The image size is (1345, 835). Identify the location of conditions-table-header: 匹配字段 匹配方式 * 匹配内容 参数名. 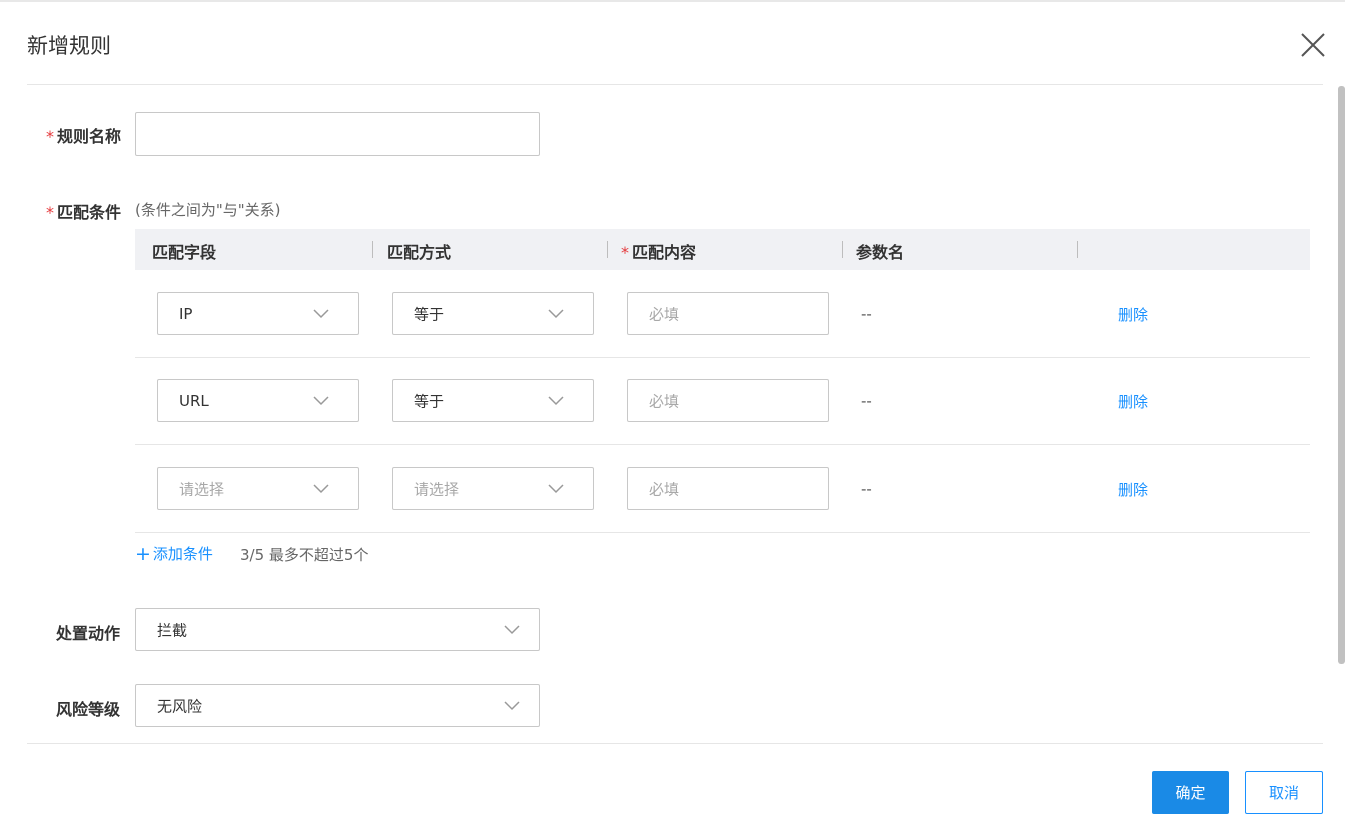
(722, 249).